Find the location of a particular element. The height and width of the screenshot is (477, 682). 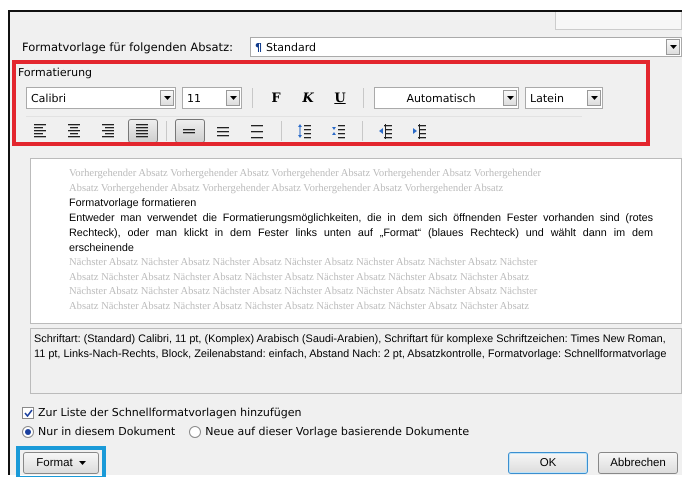

style-description: Schriftart: (Standard) Calibri, 11 pt, (Komplex) Arabisch (Saudi-Arabien), Schriftart für komplexe Schriftzeichen: Times New Roman, 11 pt, Links-Nach-Rechts, Block, Zeilenabstand: einfach, Abstand Nach: 2 pt, Absatzkontrolle, Formatvorlage: Schnellformatvorlage is located at coordinates (356, 361).